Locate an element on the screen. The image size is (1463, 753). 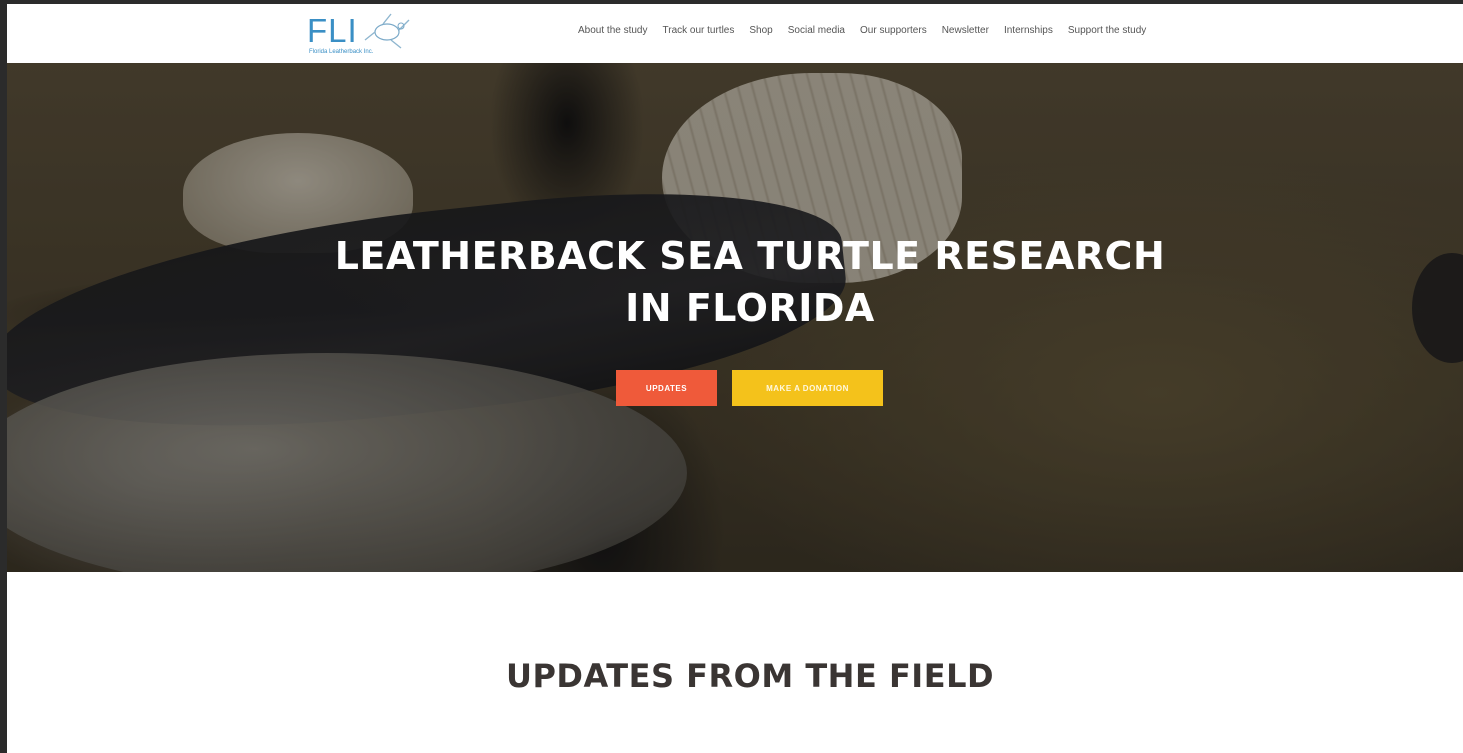
logo-subtext: Florida Leatherback Inc. is located at coordinates (341, 52).